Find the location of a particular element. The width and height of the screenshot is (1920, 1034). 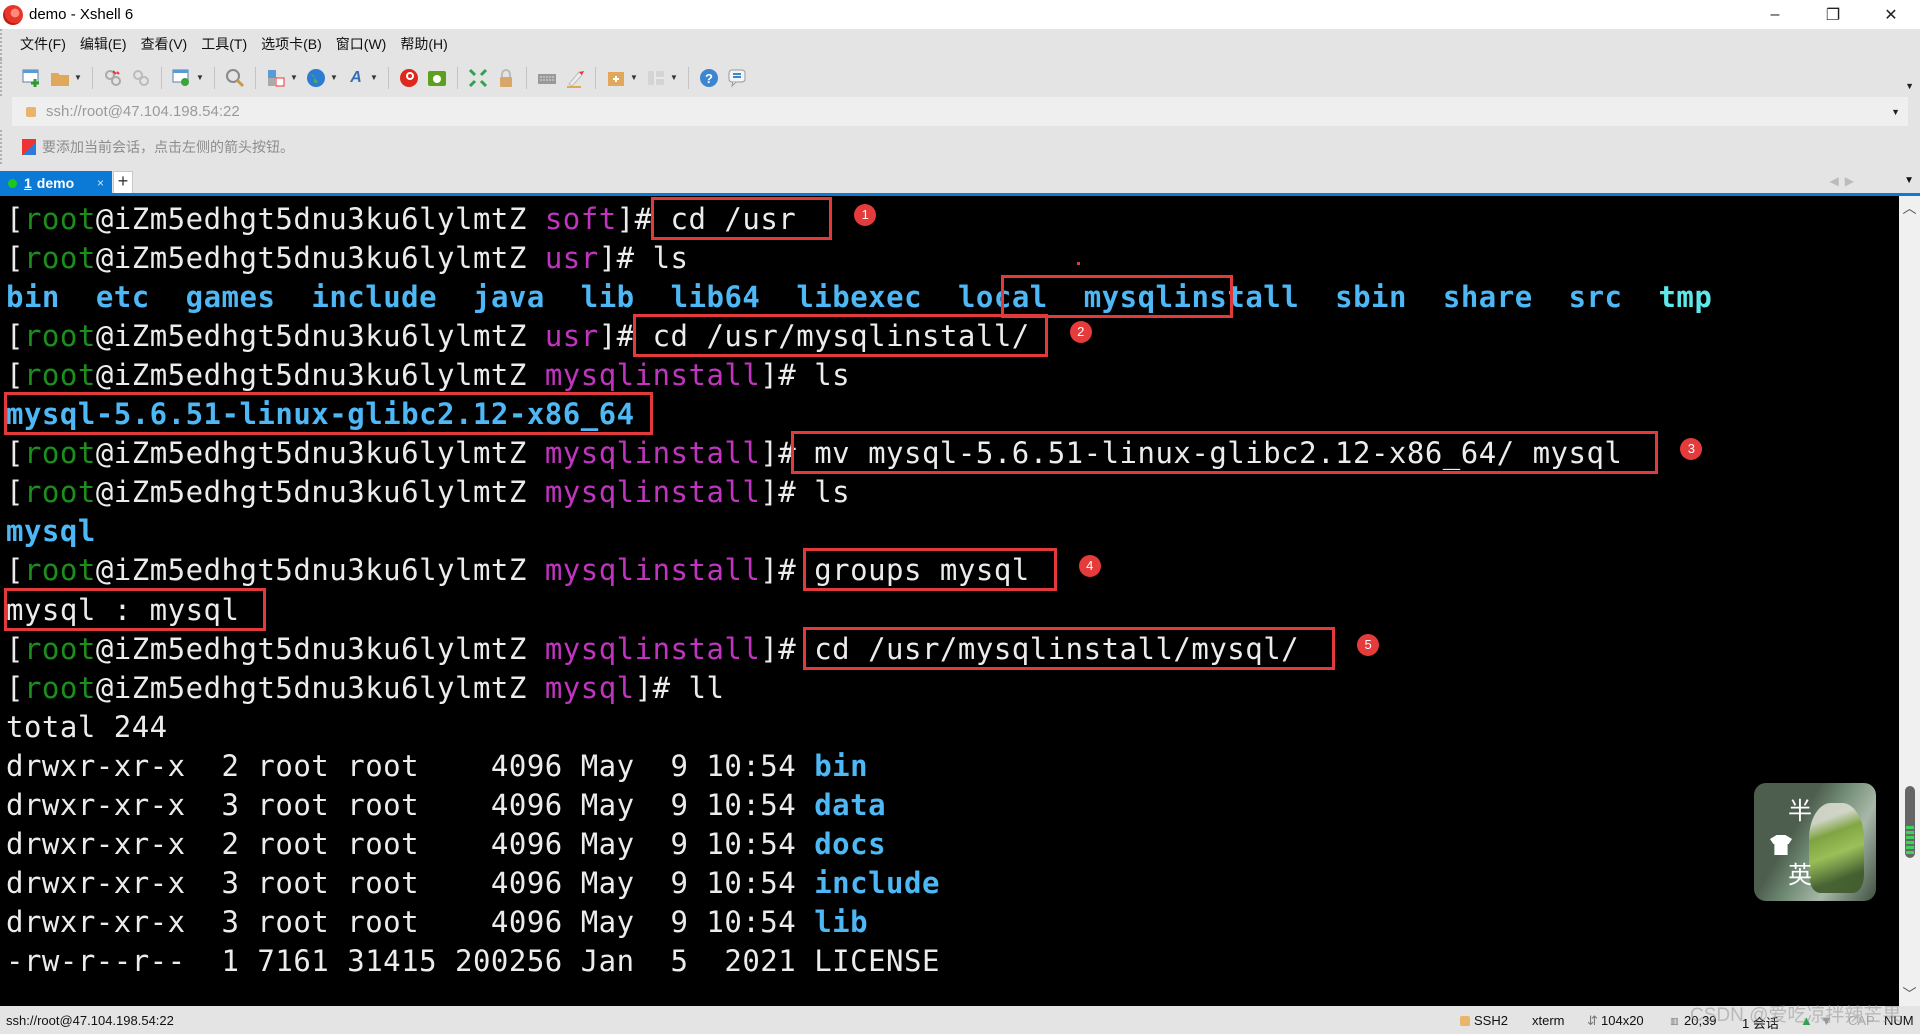

session-hint-bar: 要添加当前会话，点击左侧的箭头按钮。 is located at coordinates (960, 147).